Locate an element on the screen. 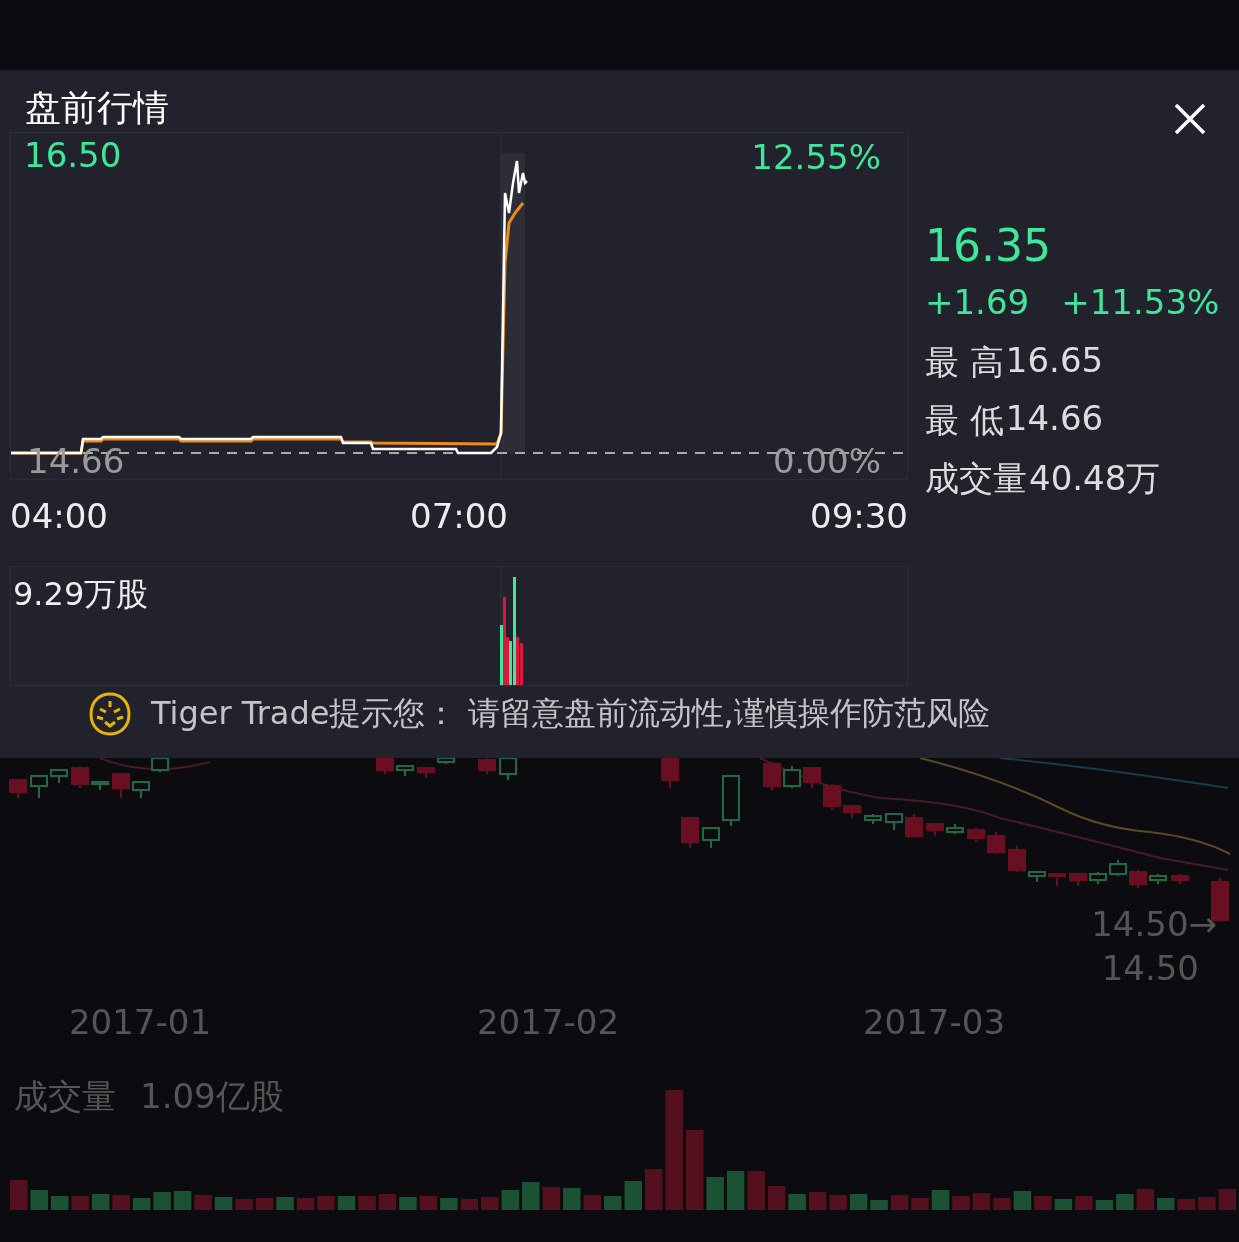 The image size is (1239, 1242). date-label: 2017-02 is located at coordinates (548, 1023).